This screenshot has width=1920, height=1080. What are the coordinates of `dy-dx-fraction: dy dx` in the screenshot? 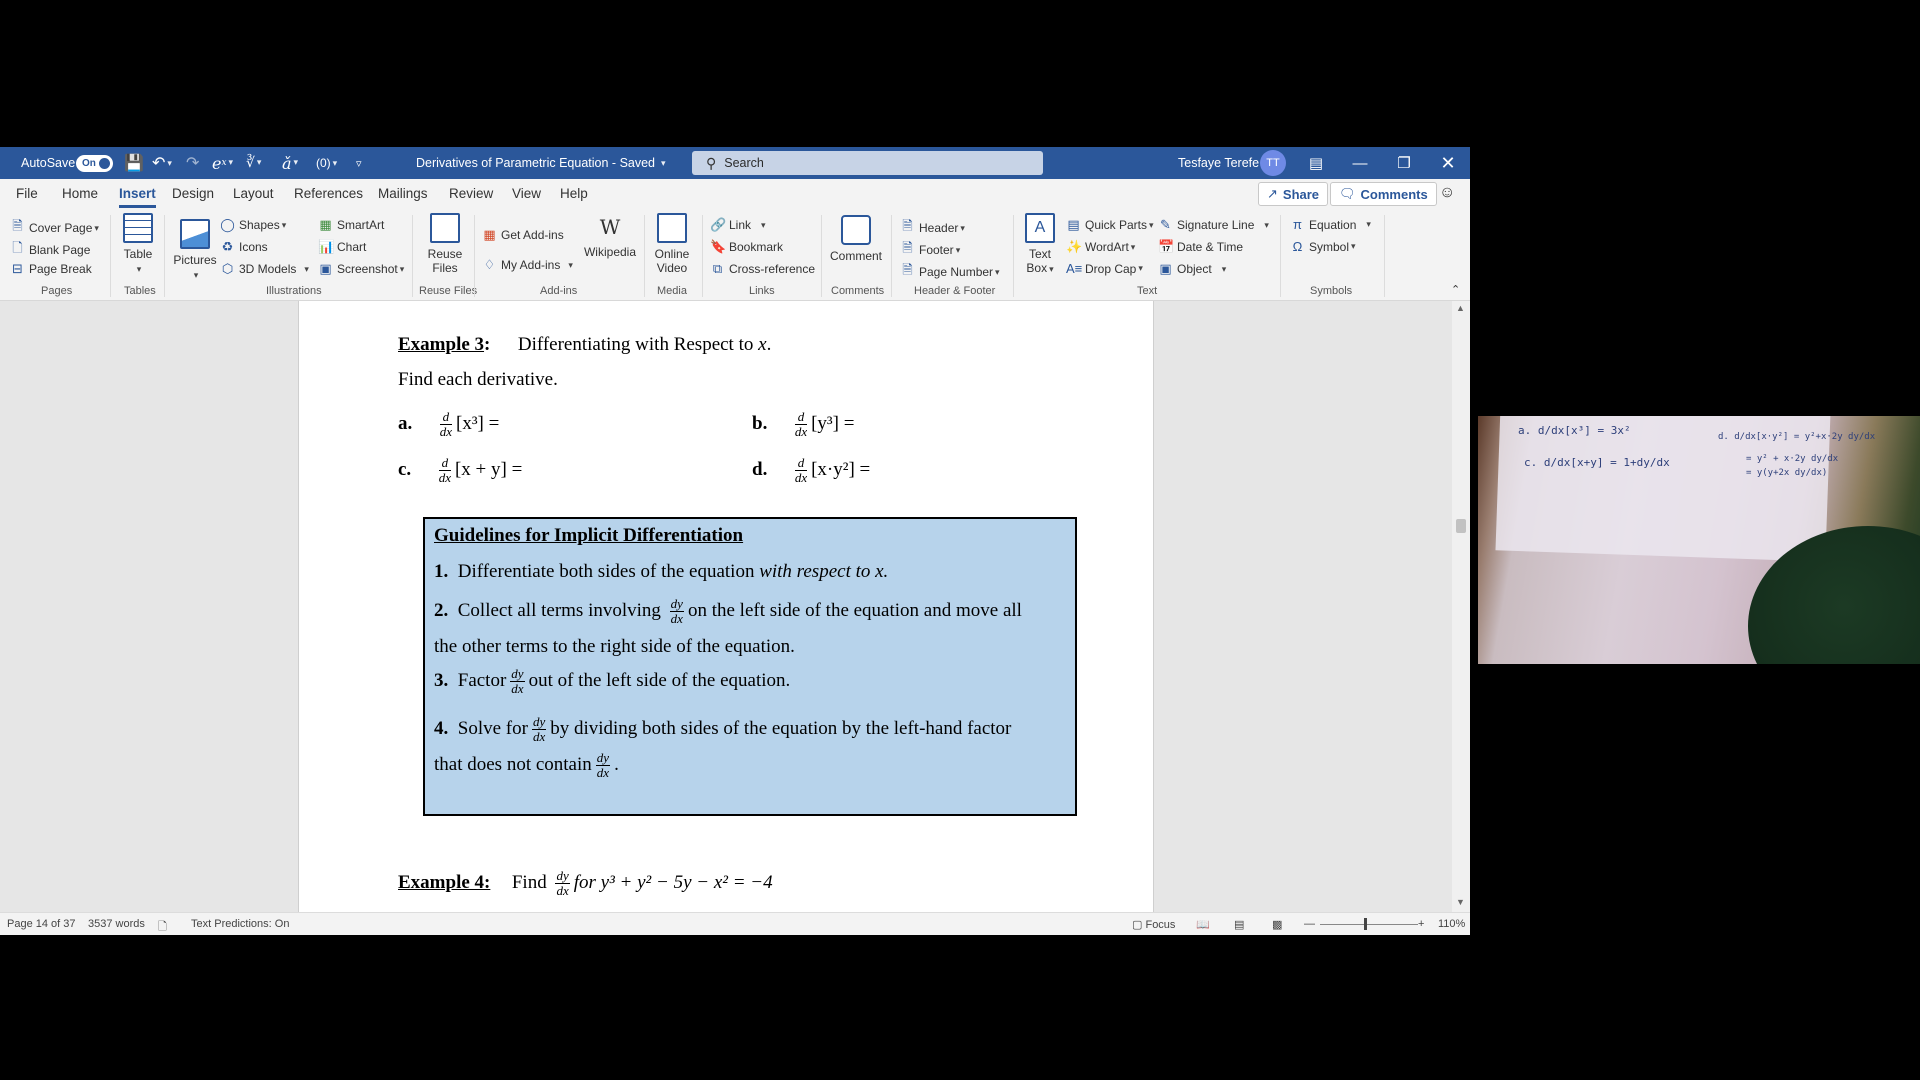 It's located at (603, 765).